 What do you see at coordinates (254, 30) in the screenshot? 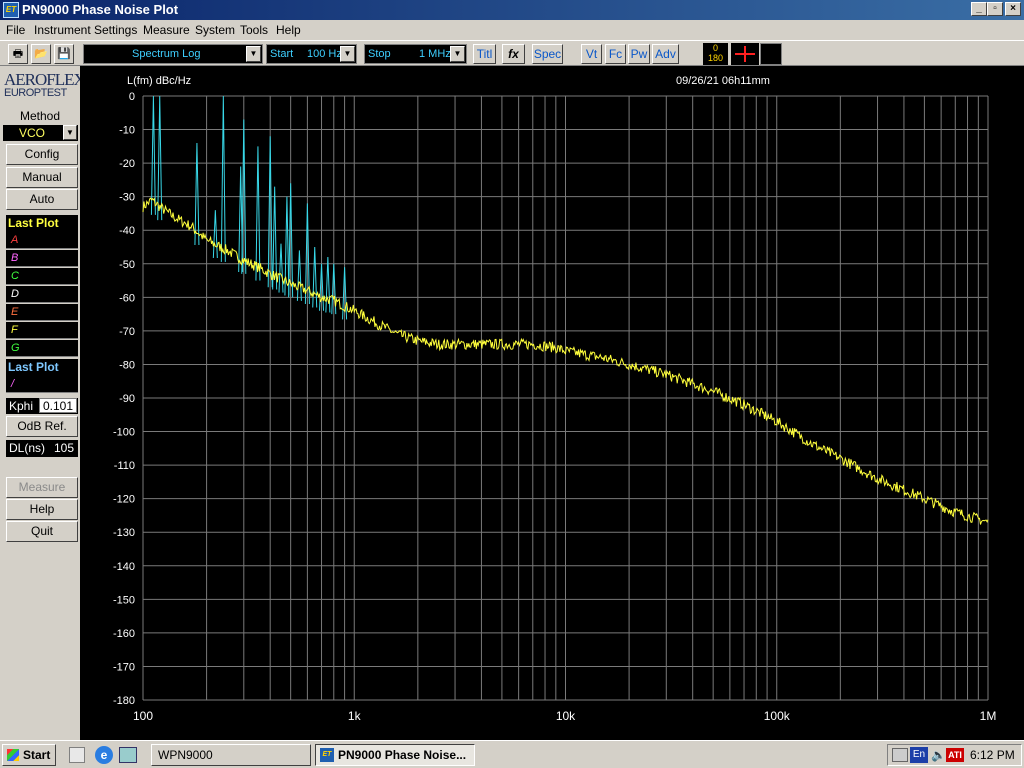
I see `menu-tools: Tools` at bounding box center [254, 30].